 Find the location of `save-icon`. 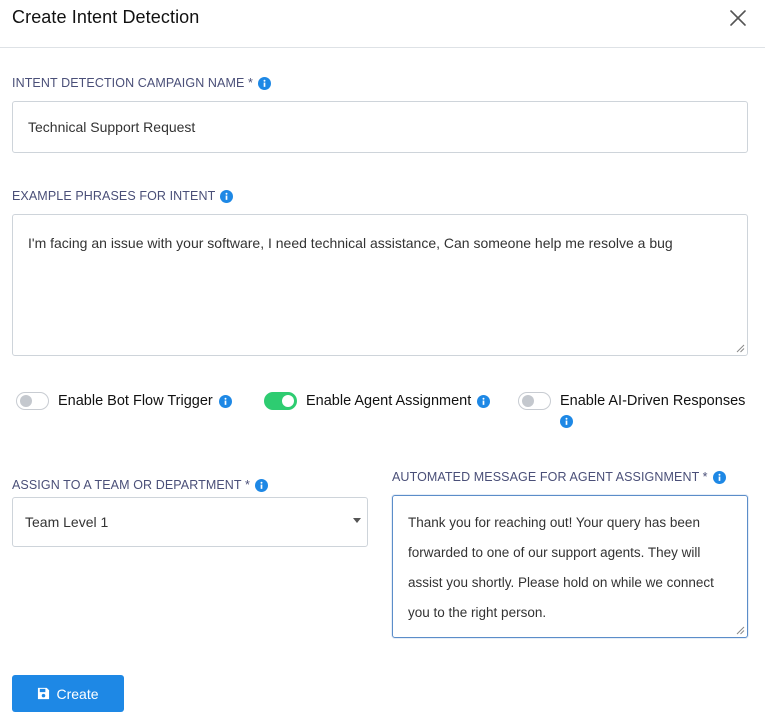

save-icon is located at coordinates (44, 693).